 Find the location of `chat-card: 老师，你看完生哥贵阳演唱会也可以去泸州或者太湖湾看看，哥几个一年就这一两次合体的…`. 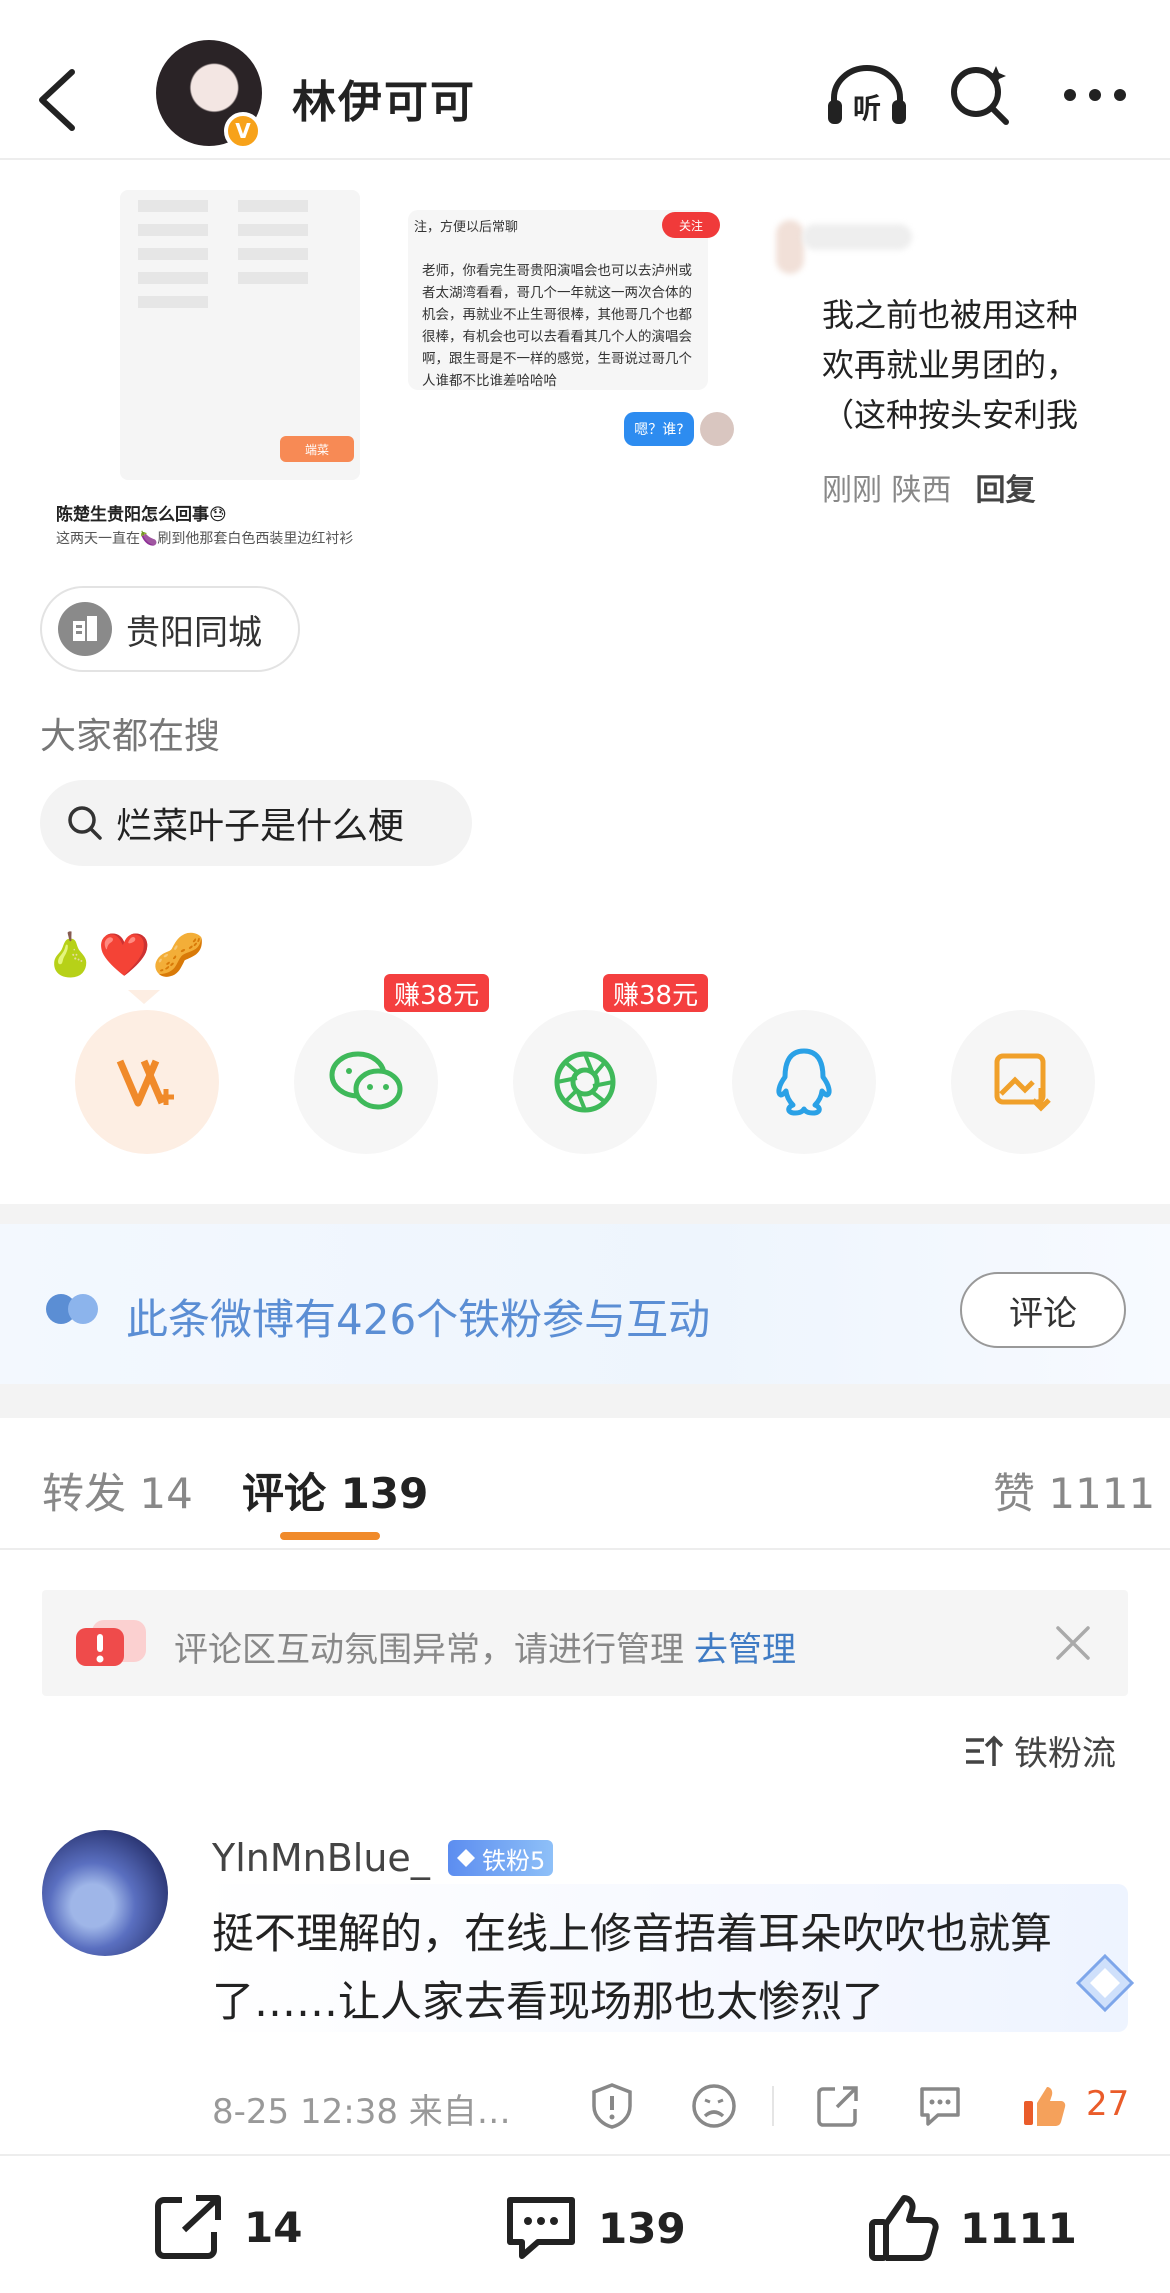

chat-card: 老师，你看完生哥贵阳演唱会也可以去泸州或者太湖湾看看，哥几个一年就这一两次合体的… is located at coordinates (558, 300).